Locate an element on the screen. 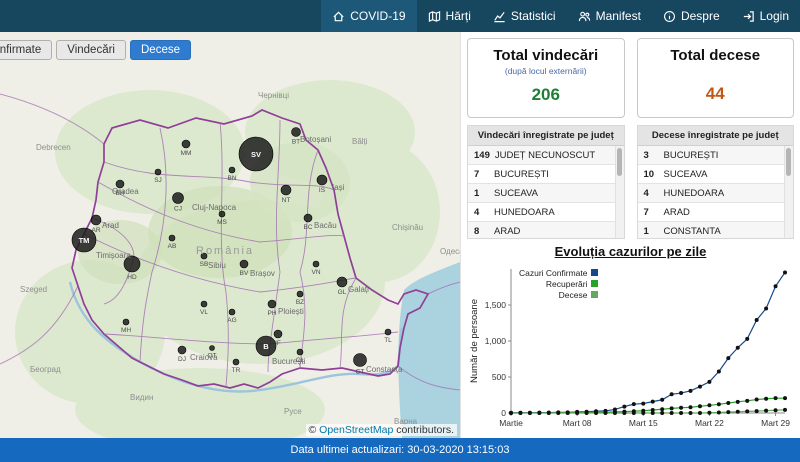 The height and width of the screenshot is (462, 800). map-icon is located at coordinates (434, 16).